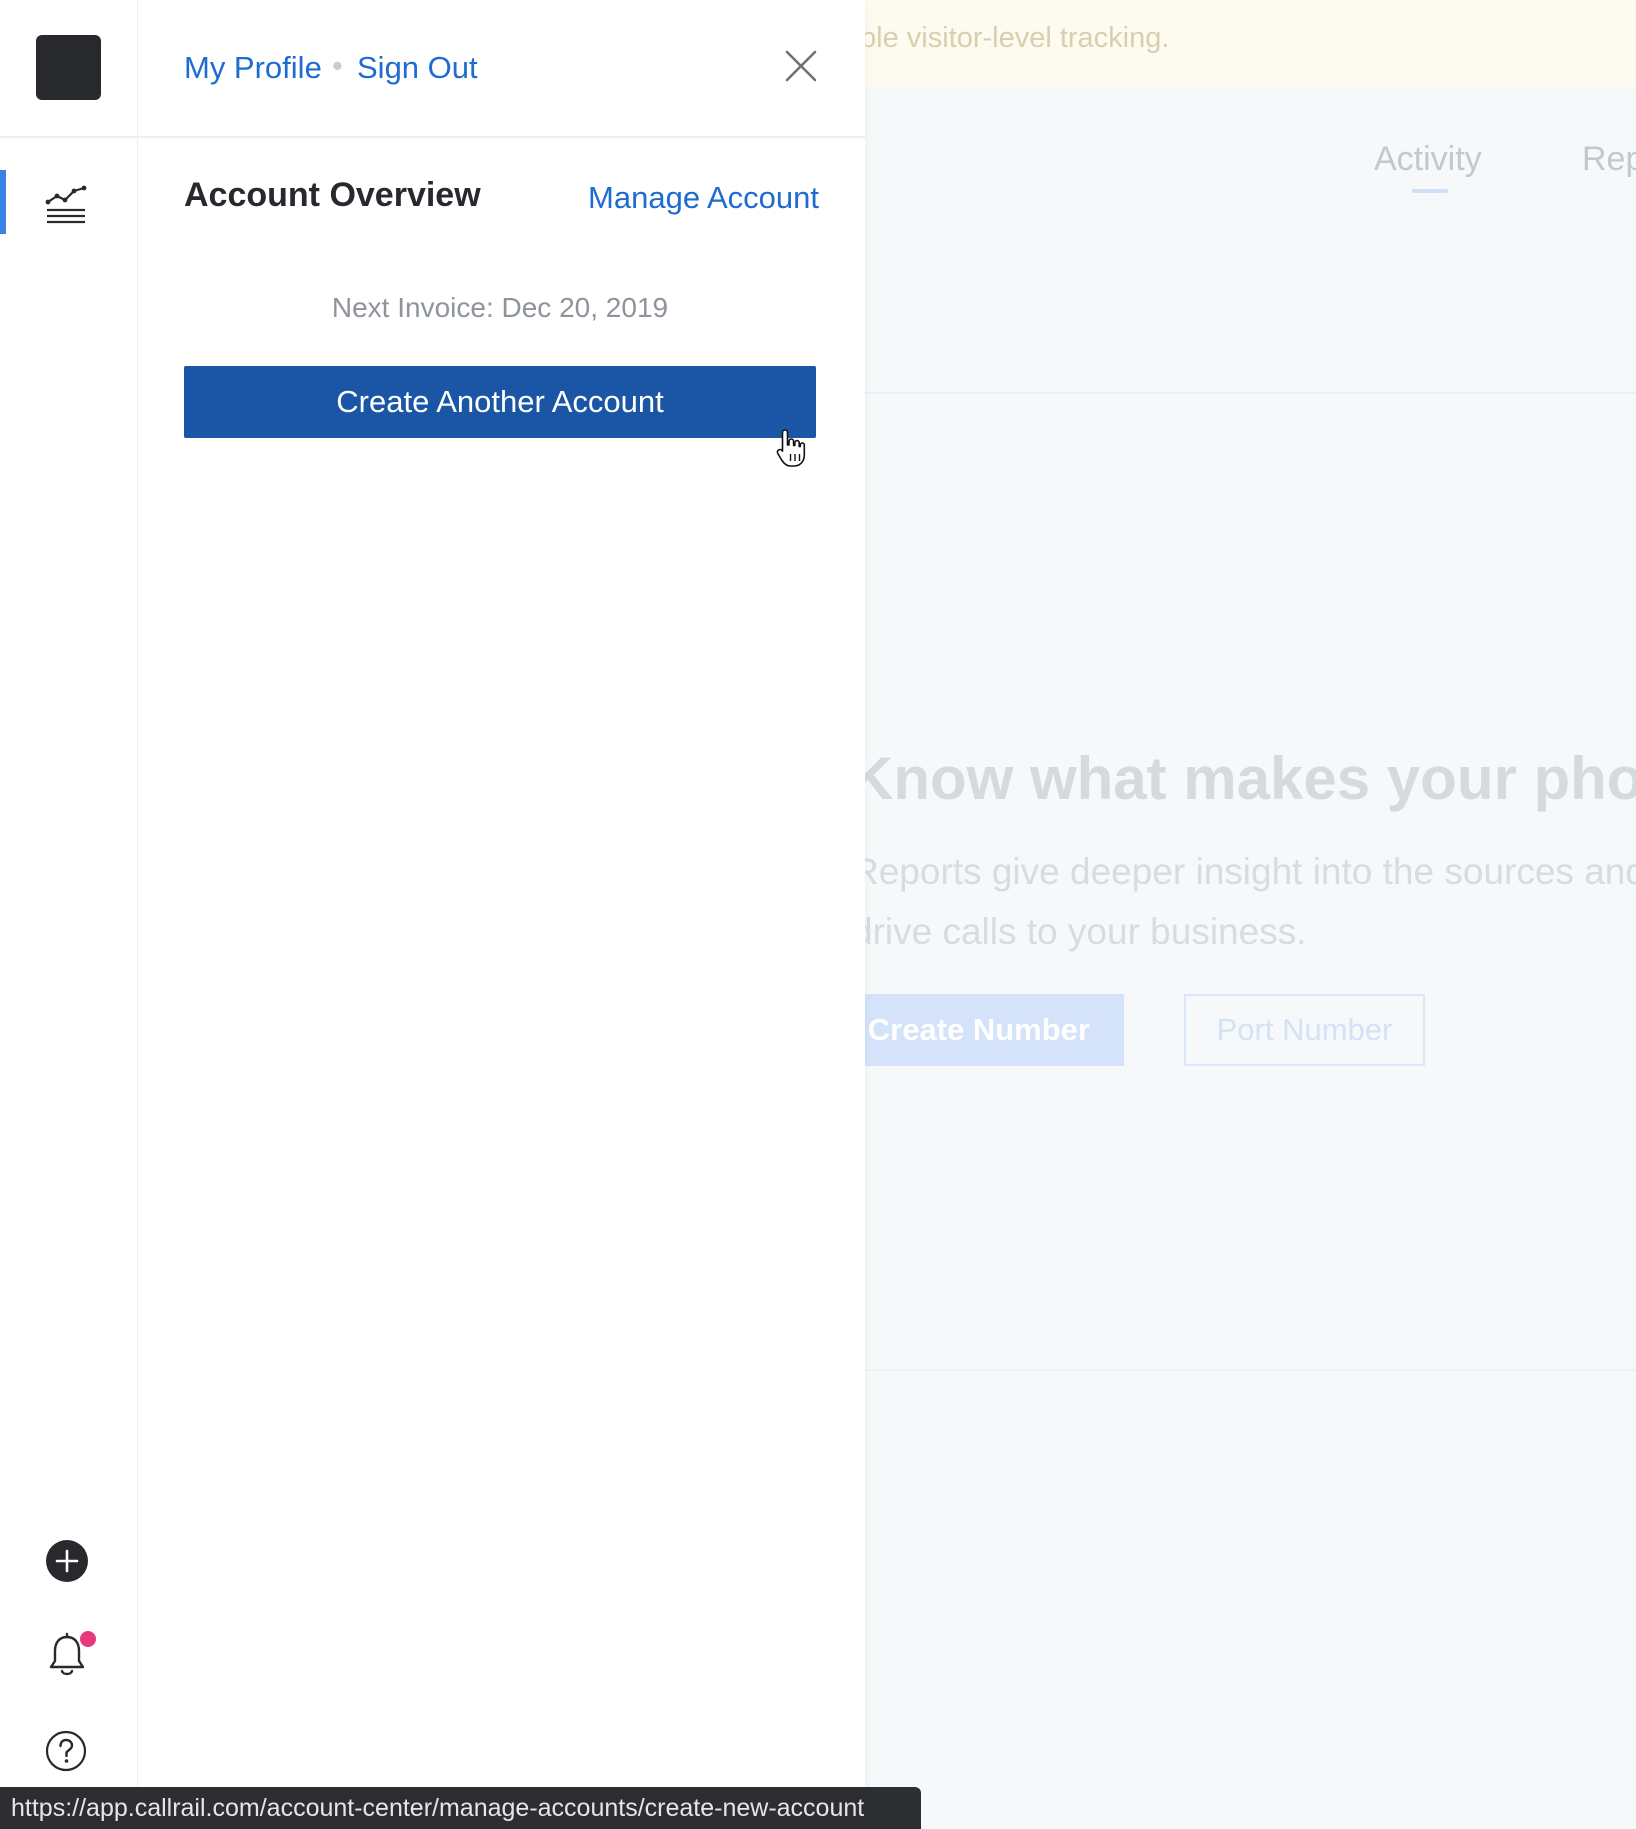 This screenshot has height=1829, width=1636. What do you see at coordinates (703, 198) in the screenshot?
I see `manage-account-link: Manage Account` at bounding box center [703, 198].